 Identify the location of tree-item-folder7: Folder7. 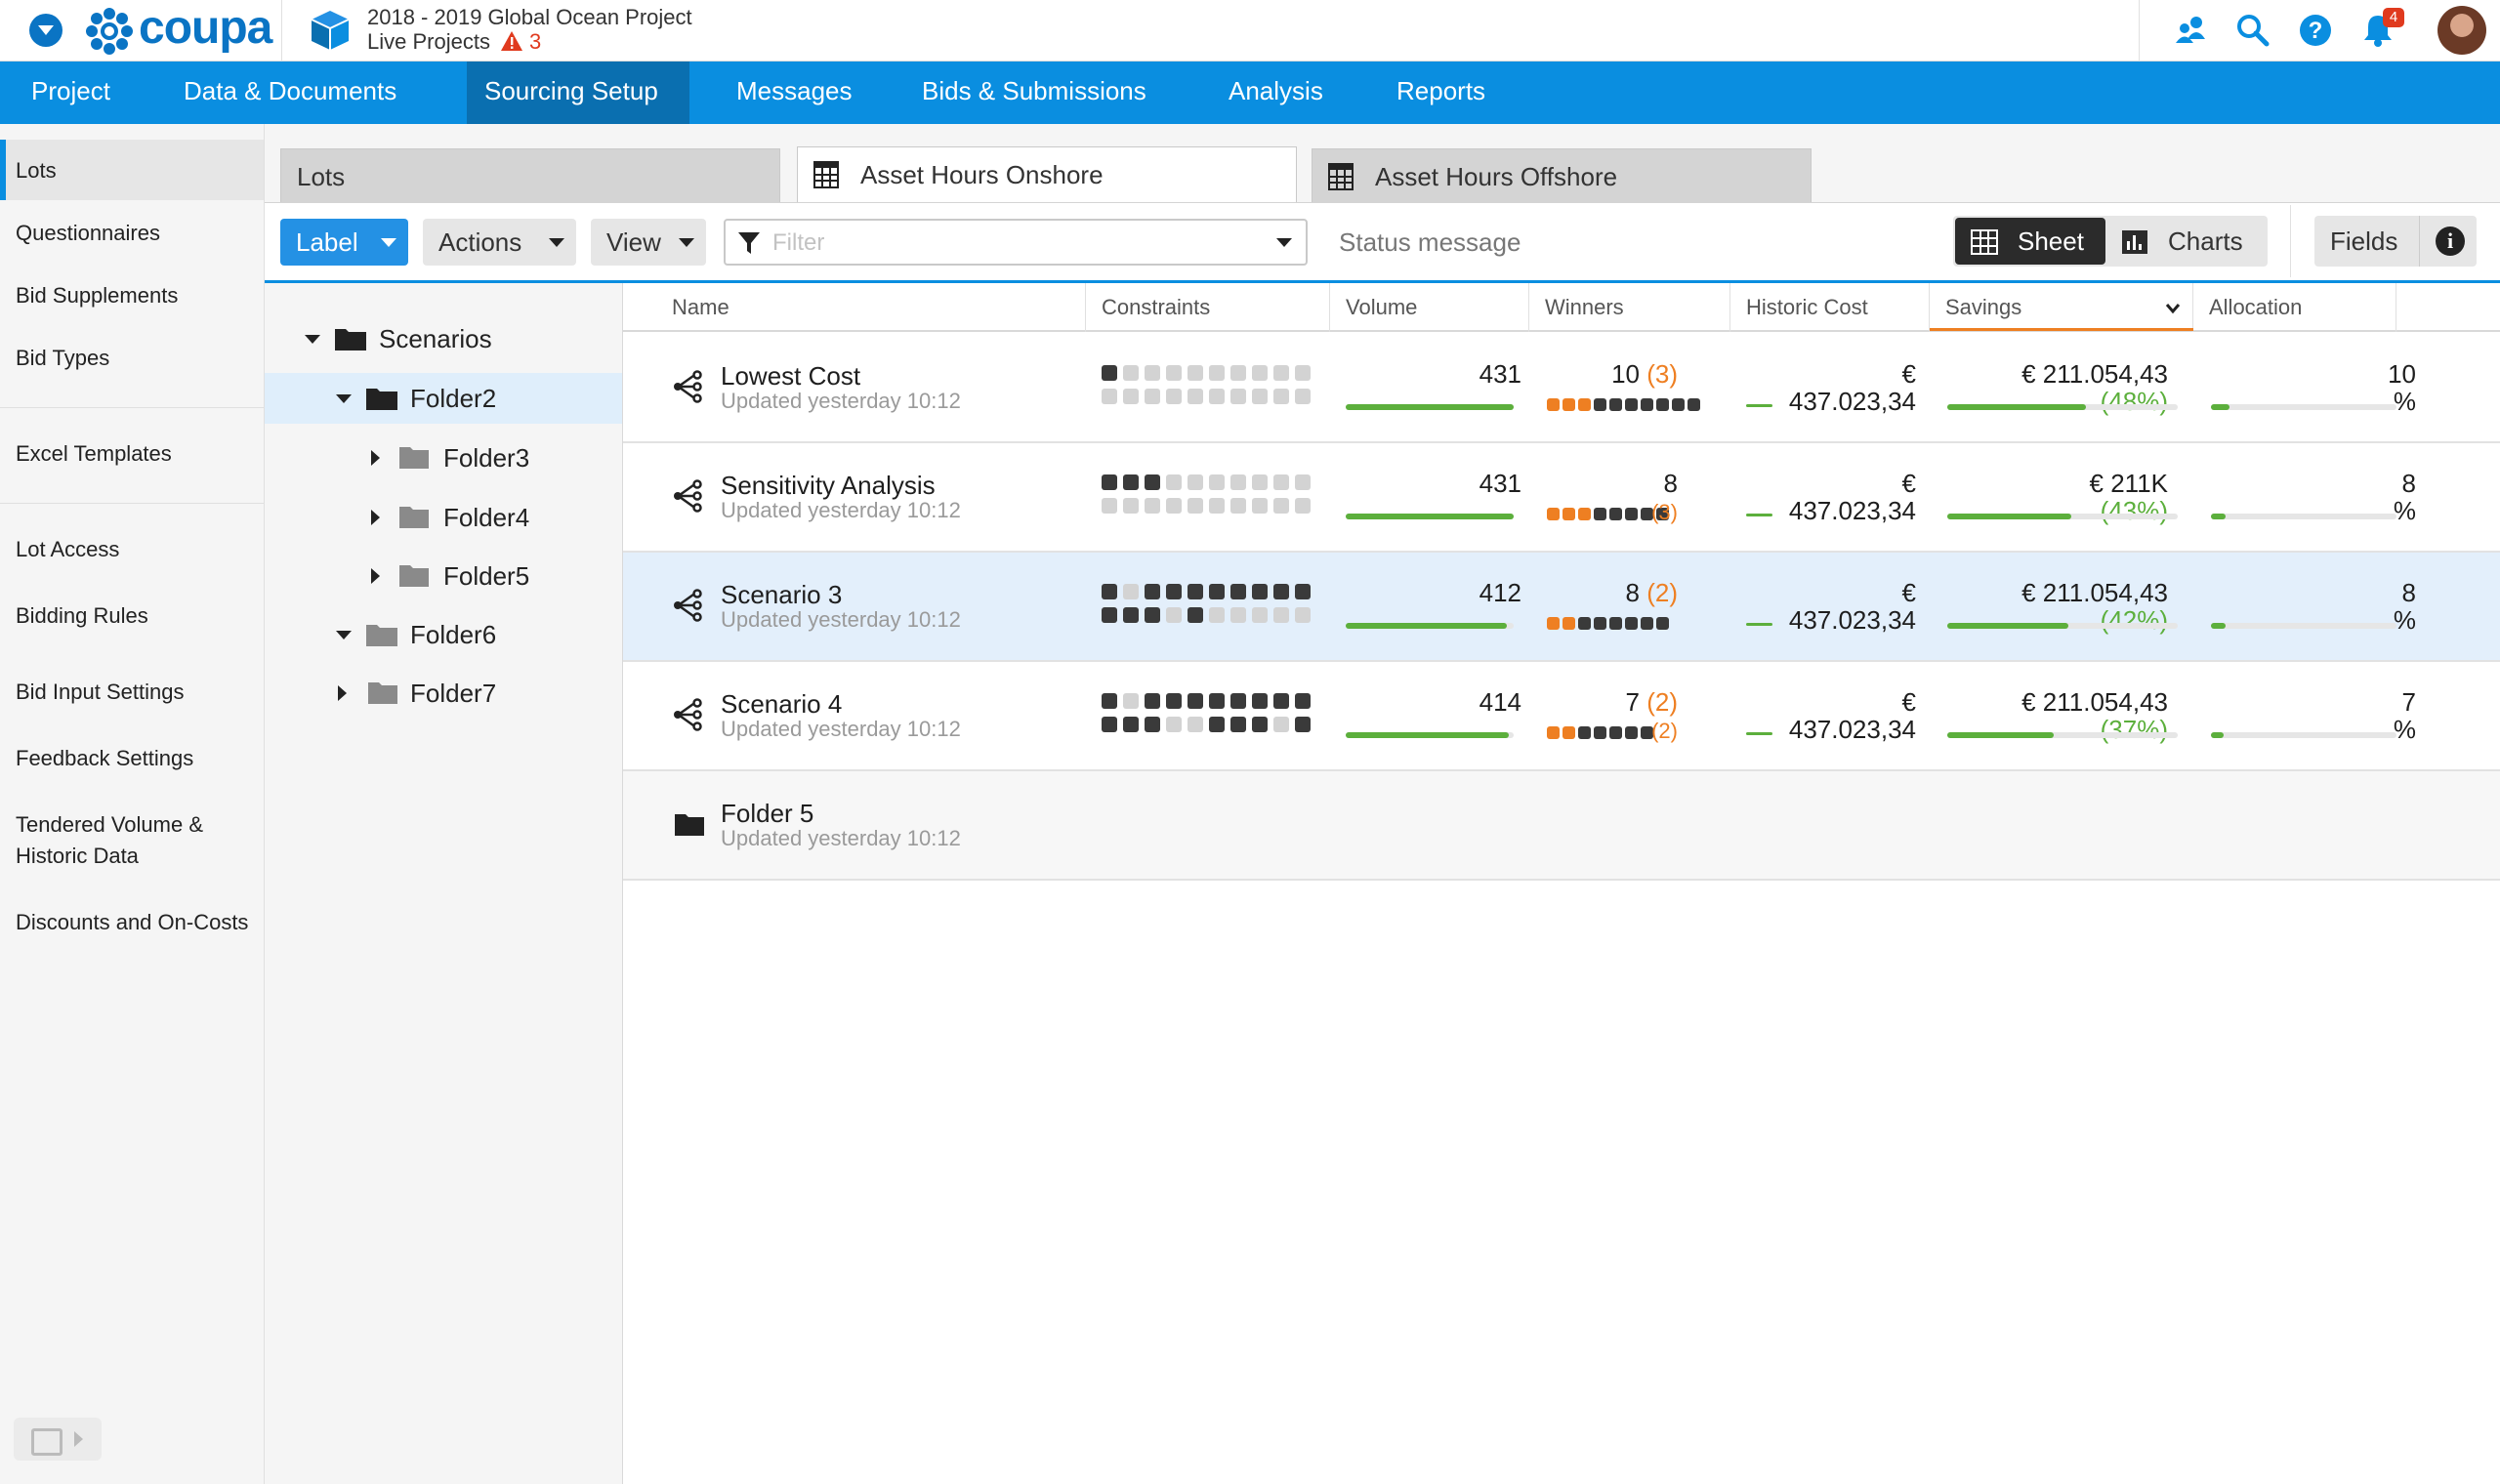
(471, 694).